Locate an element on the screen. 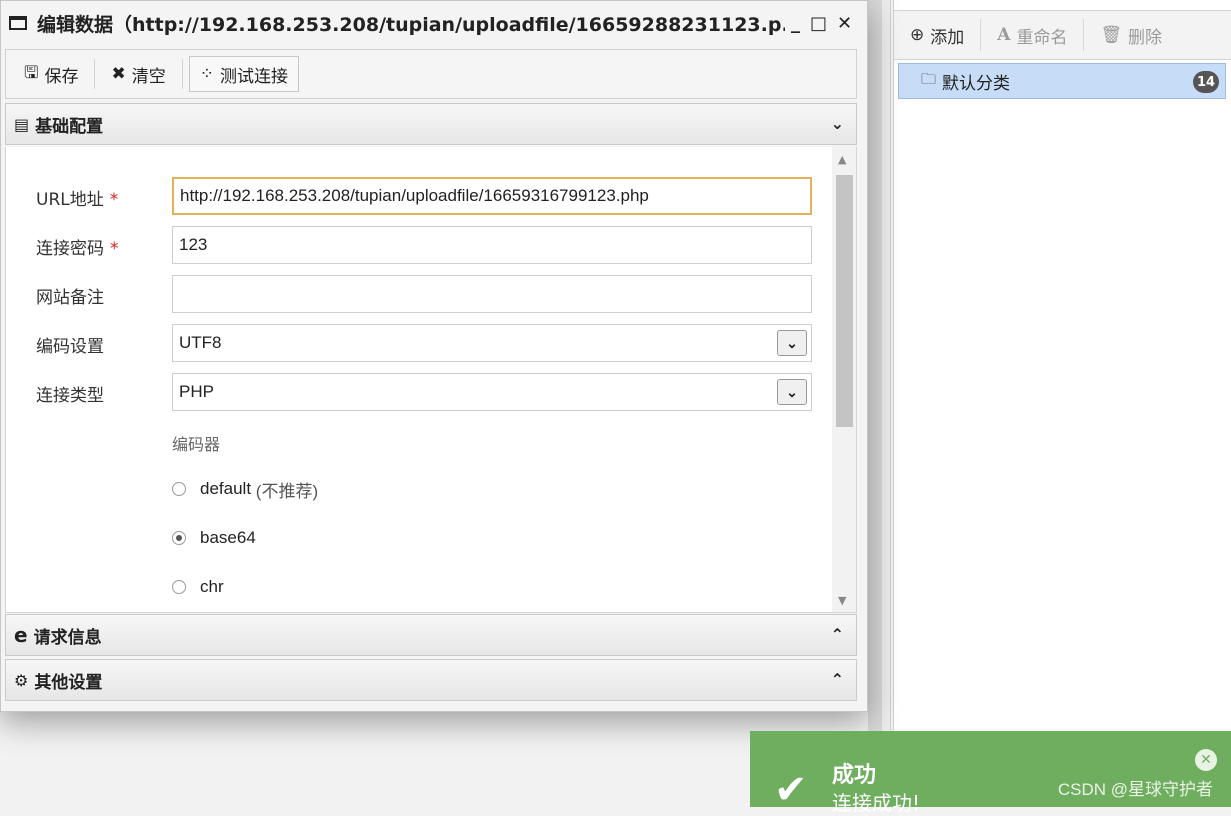 The image size is (1231, 816). section-request-title: 请求信息 is located at coordinates (67, 637).